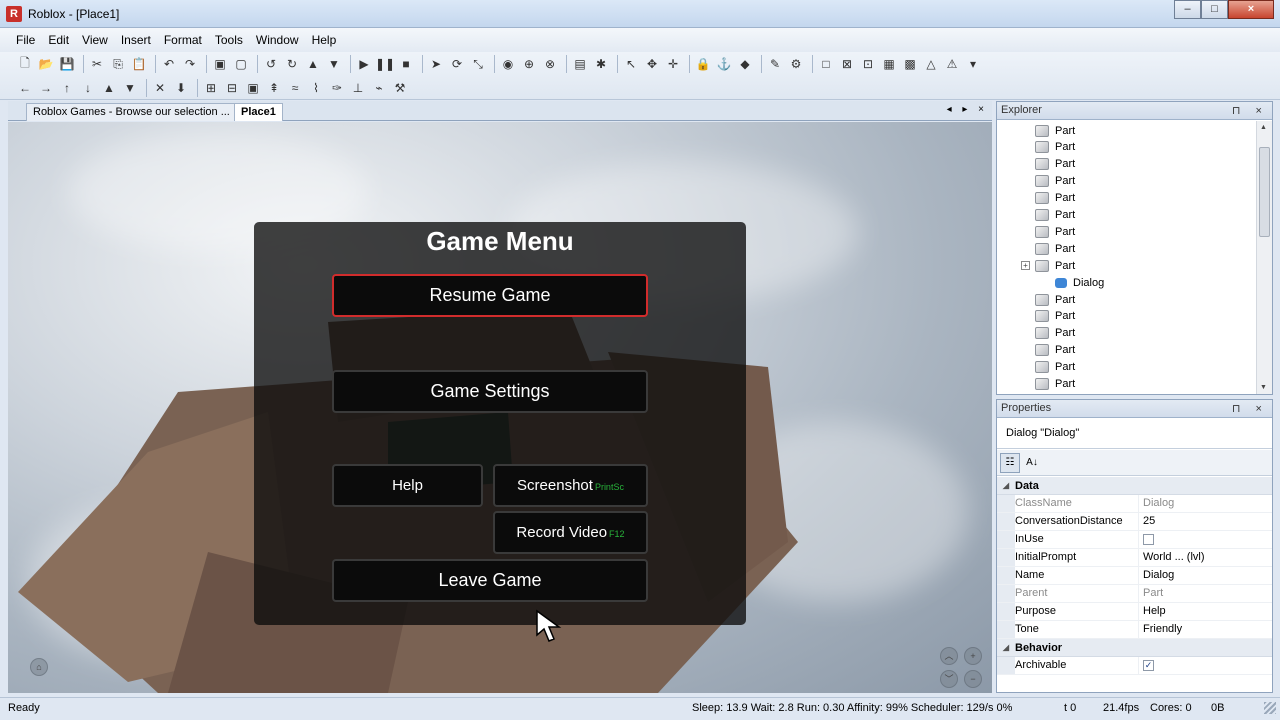 The image size is (1280, 720). What do you see at coordinates (67, 64) in the screenshot?
I see `save-icon: 💾` at bounding box center [67, 64].